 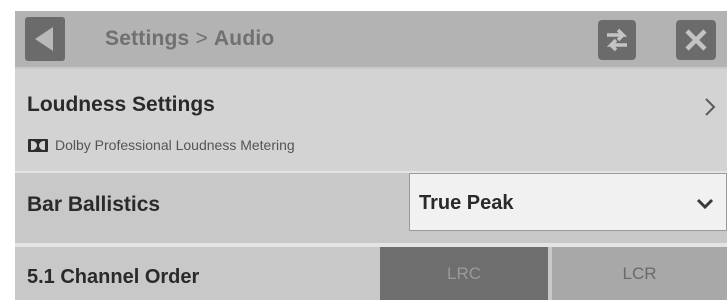 What do you see at coordinates (38, 145) in the screenshot?
I see `dolby-logo-icon` at bounding box center [38, 145].